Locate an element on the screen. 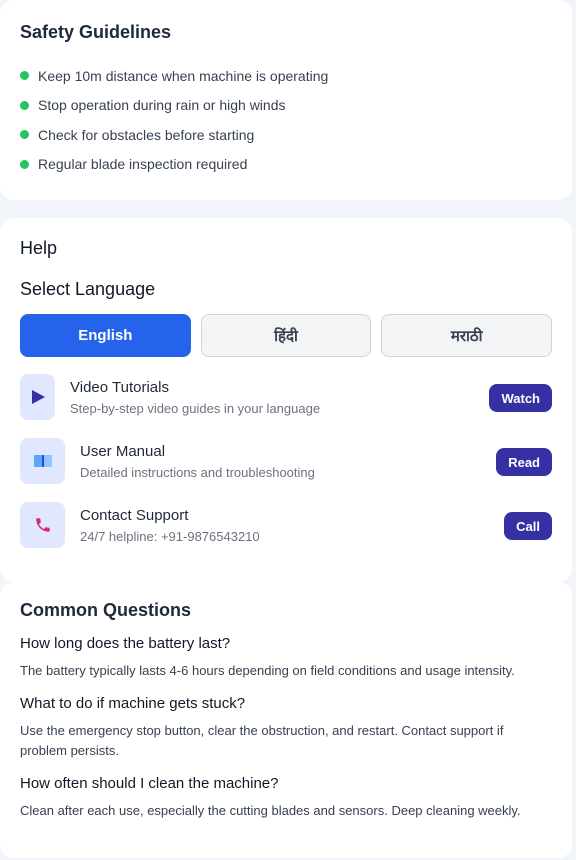 The width and height of the screenshot is (576, 860). safety-item-text: Stop operation during rain or high winds is located at coordinates (162, 105).